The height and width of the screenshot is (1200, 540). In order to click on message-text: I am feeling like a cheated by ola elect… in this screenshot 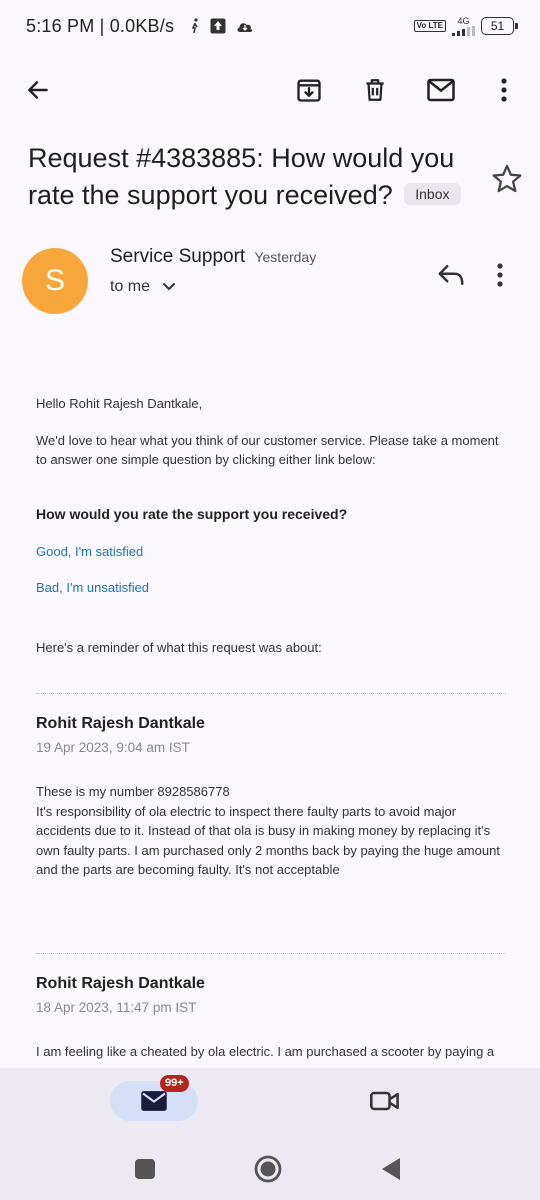, I will do `click(265, 1051)`.